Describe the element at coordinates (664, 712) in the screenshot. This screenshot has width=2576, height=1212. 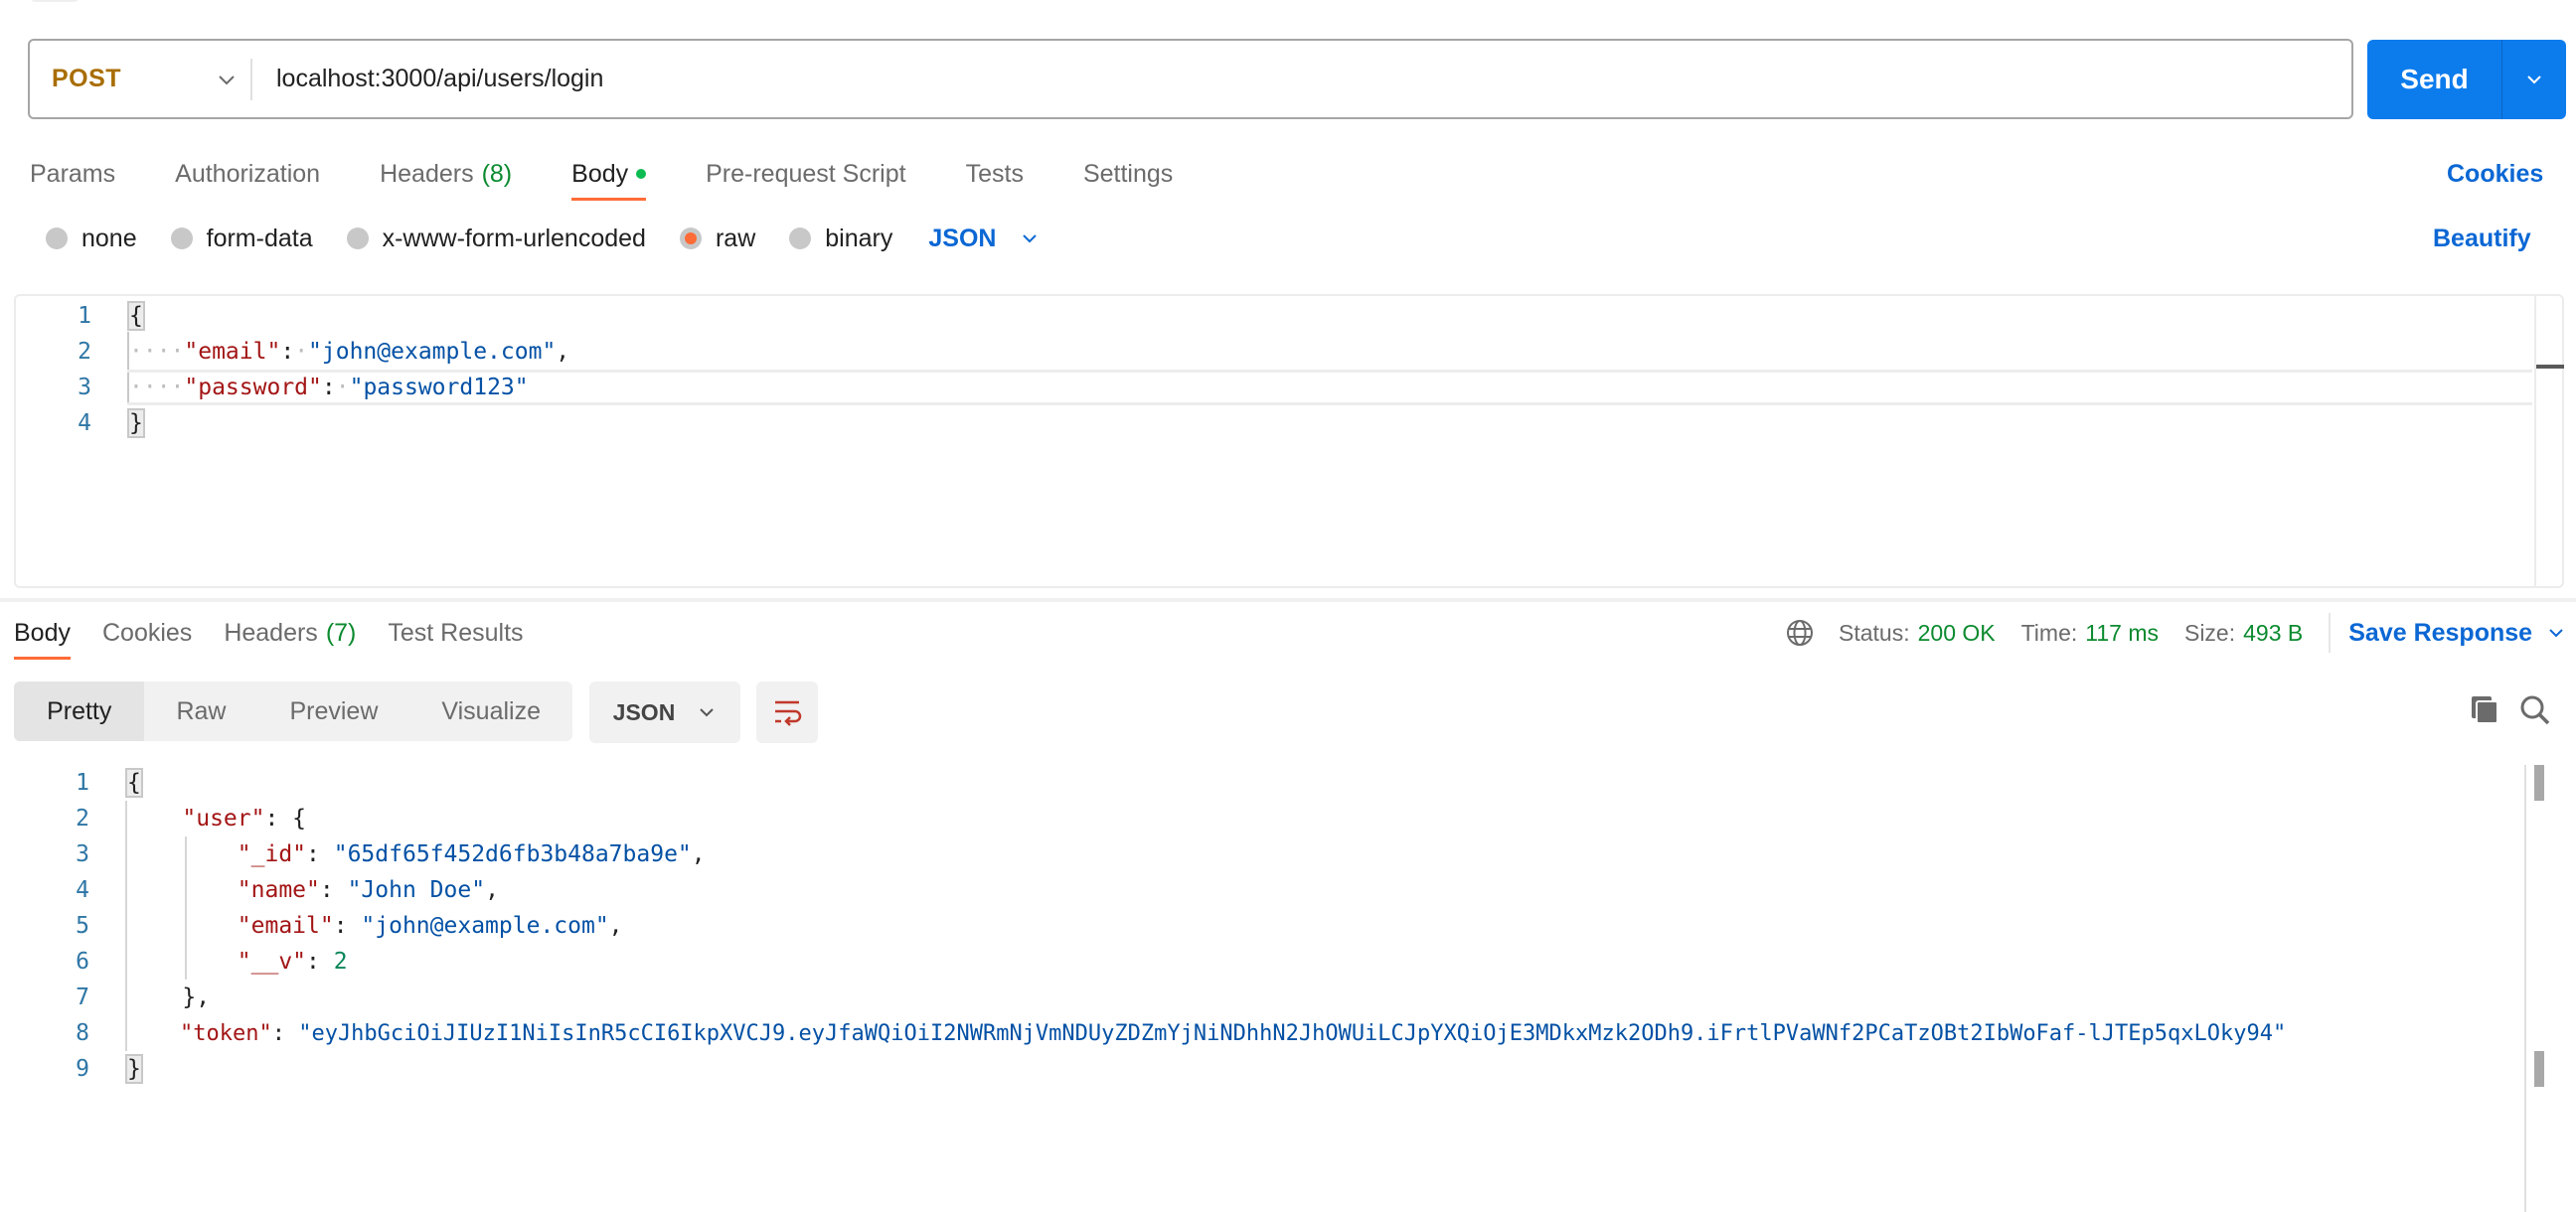
I see `response-language-select: JSON` at that location.